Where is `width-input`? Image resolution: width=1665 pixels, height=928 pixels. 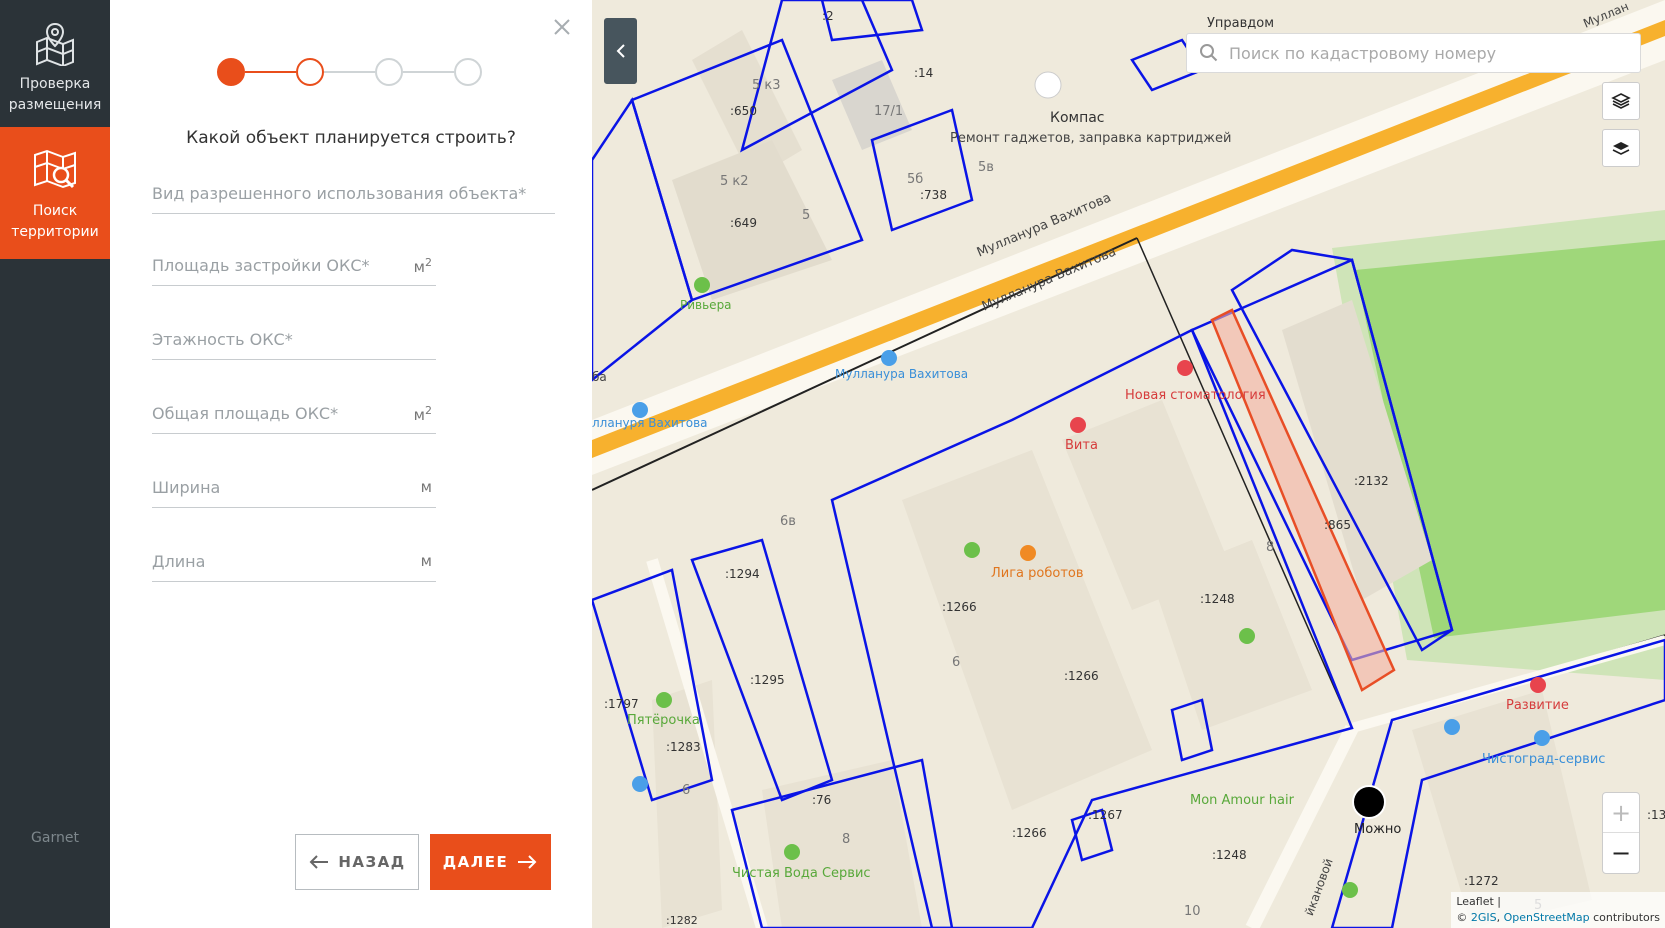
width-input is located at coordinates (272, 487).